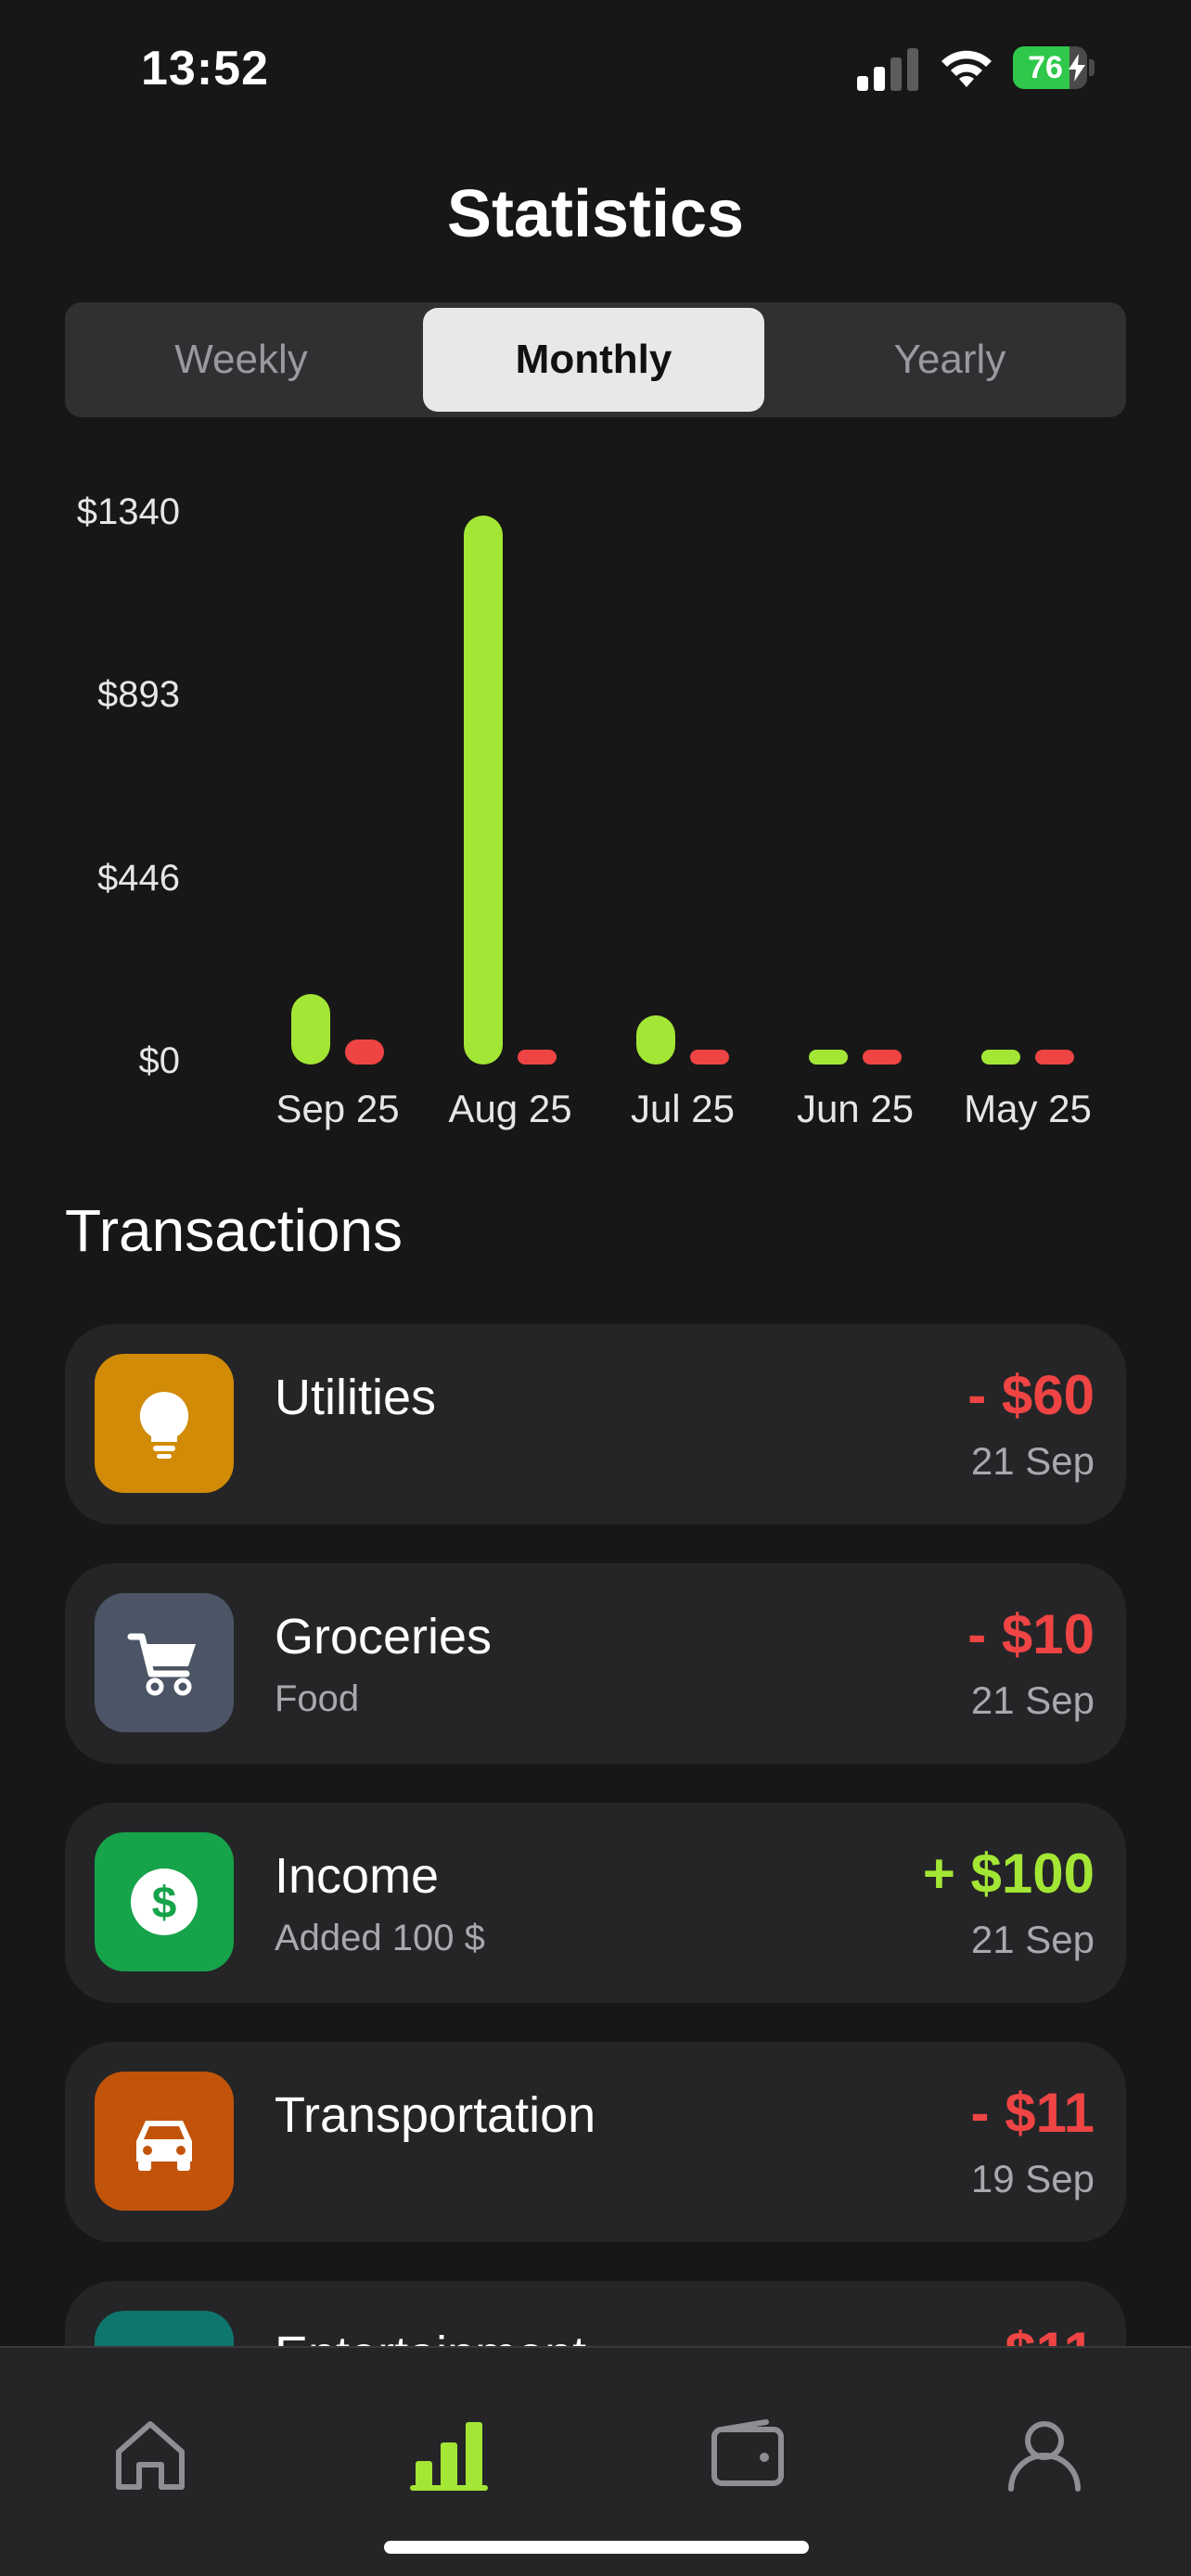  I want to click on y-tick-label: $0, so click(159, 1060).